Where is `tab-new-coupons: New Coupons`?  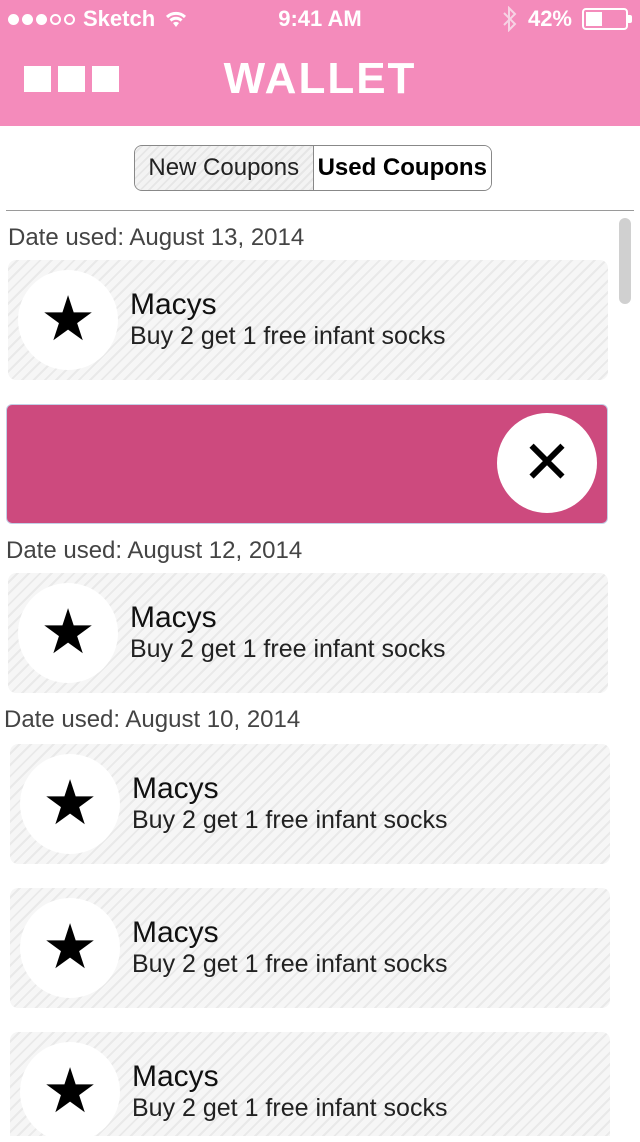
tab-new-coupons: New Coupons is located at coordinates (224, 168).